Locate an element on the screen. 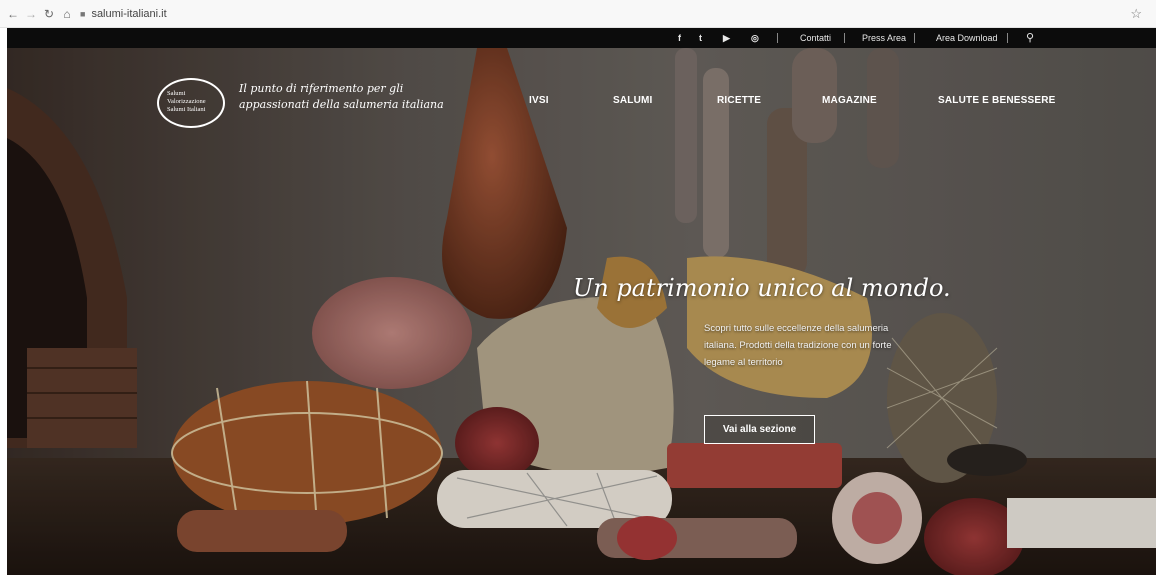  logo-line: Salumi Italiani is located at coordinates (186, 109).